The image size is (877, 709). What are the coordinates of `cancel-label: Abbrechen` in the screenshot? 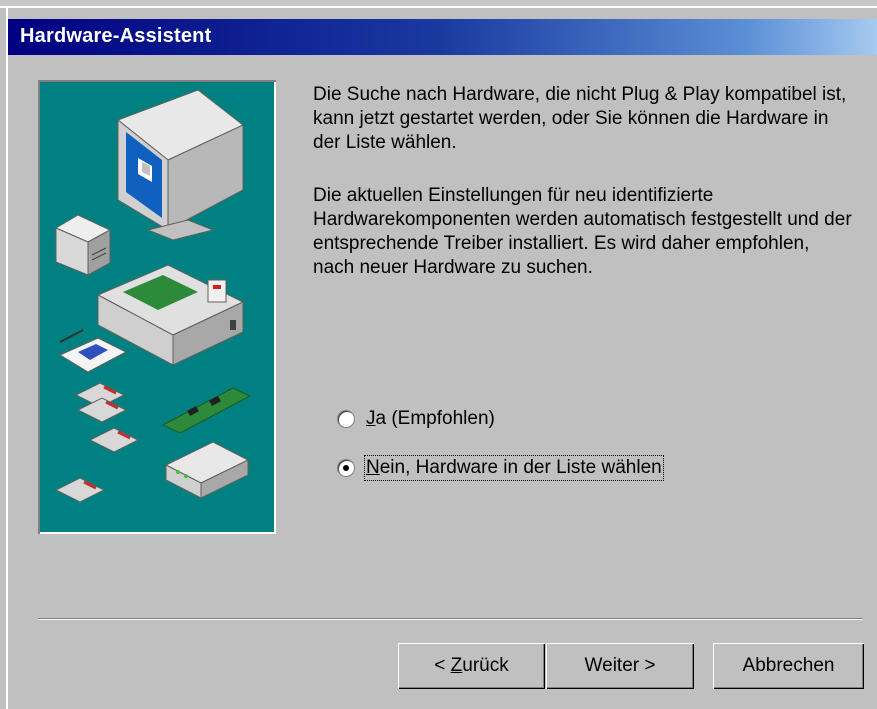 It's located at (788, 665).